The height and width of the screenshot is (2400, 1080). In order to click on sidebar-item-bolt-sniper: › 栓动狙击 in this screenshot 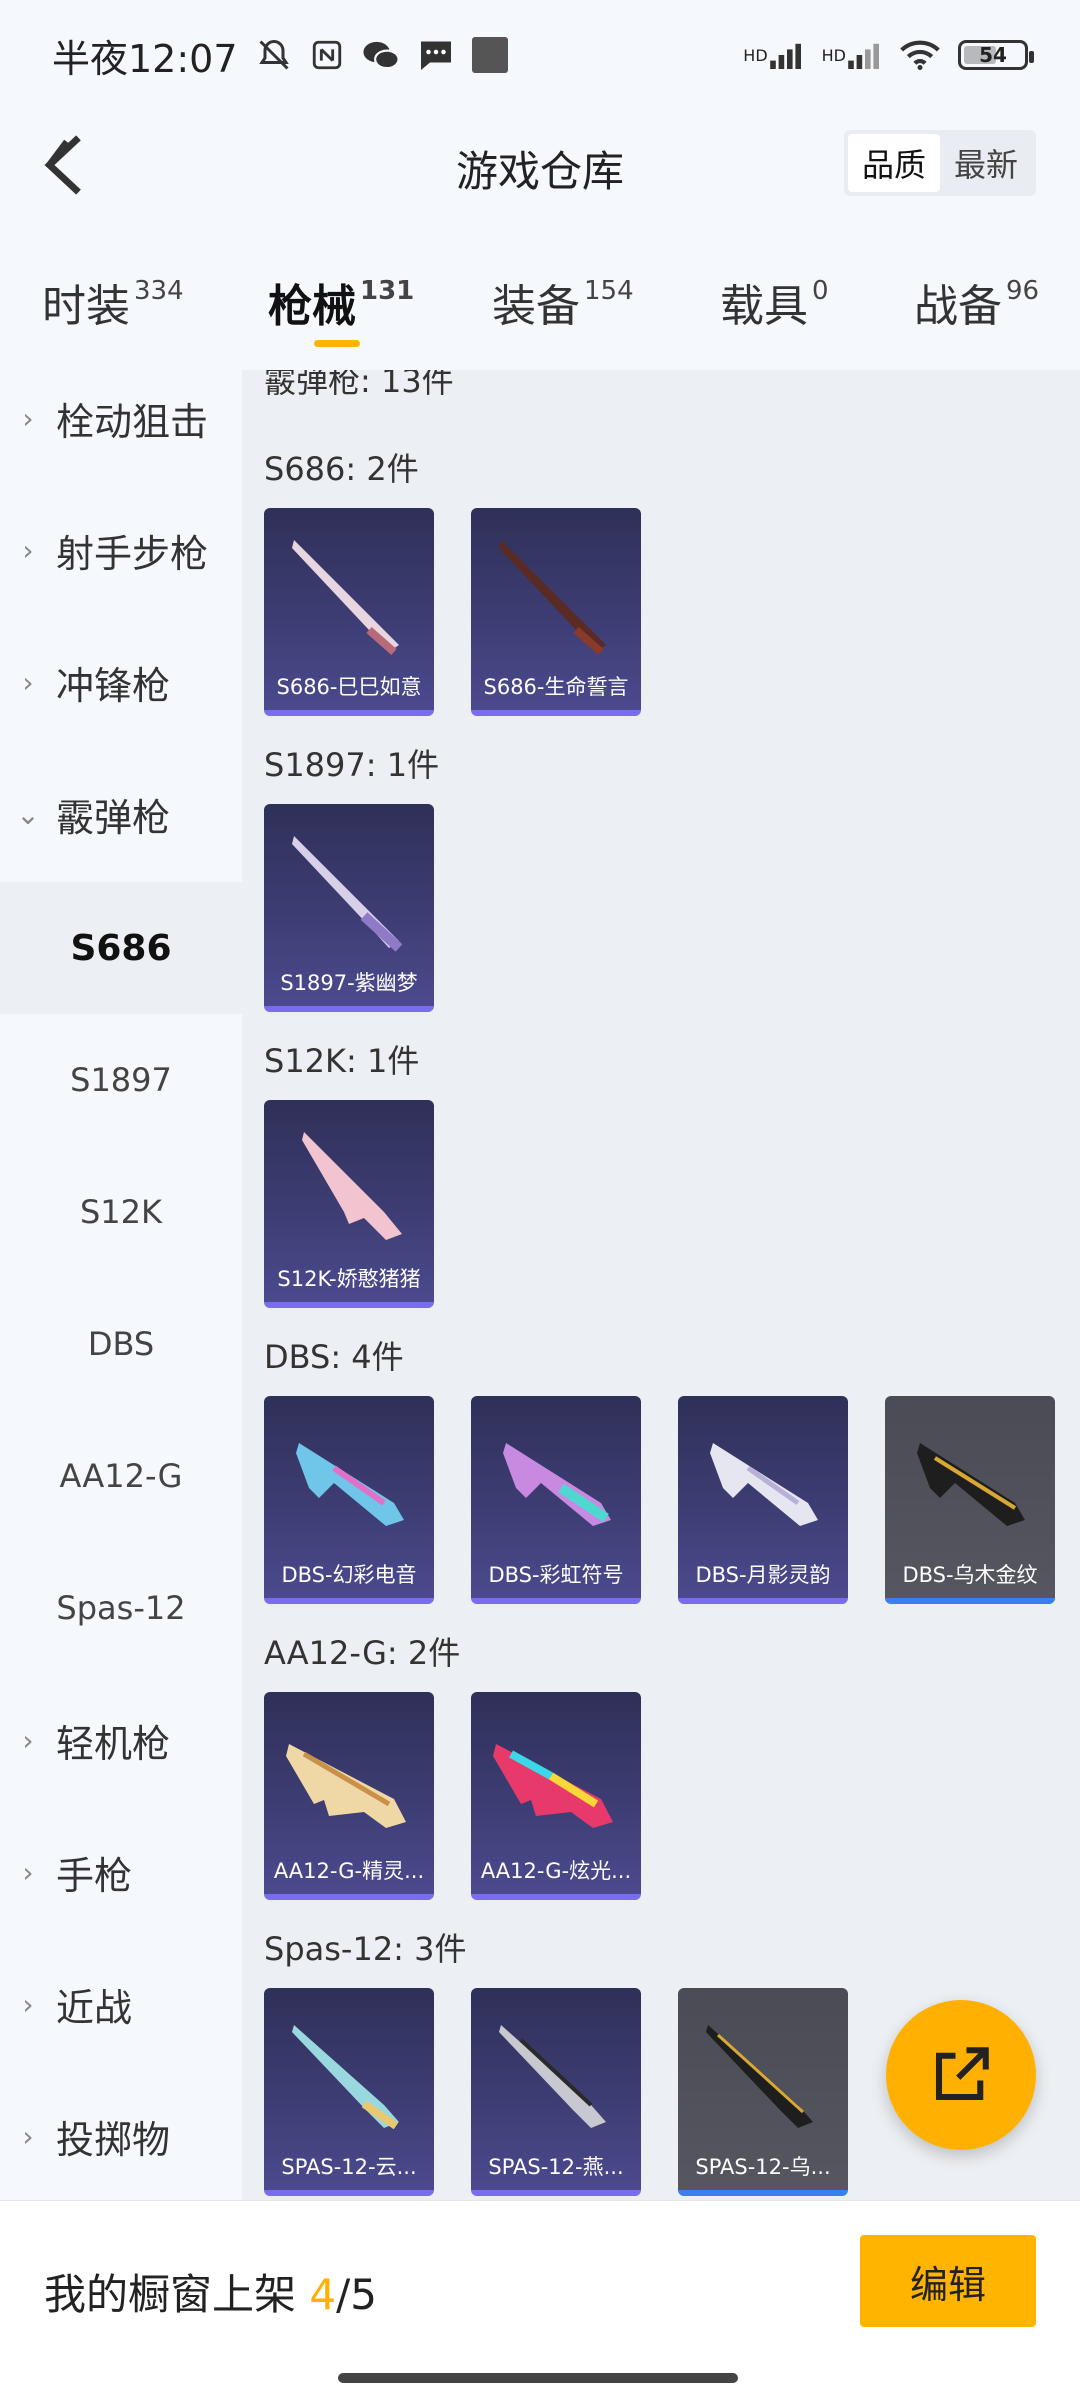, I will do `click(121, 418)`.